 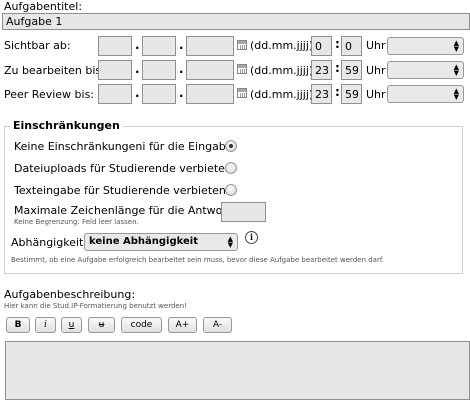 I want to click on due-month-input, so click(x=159, y=70).